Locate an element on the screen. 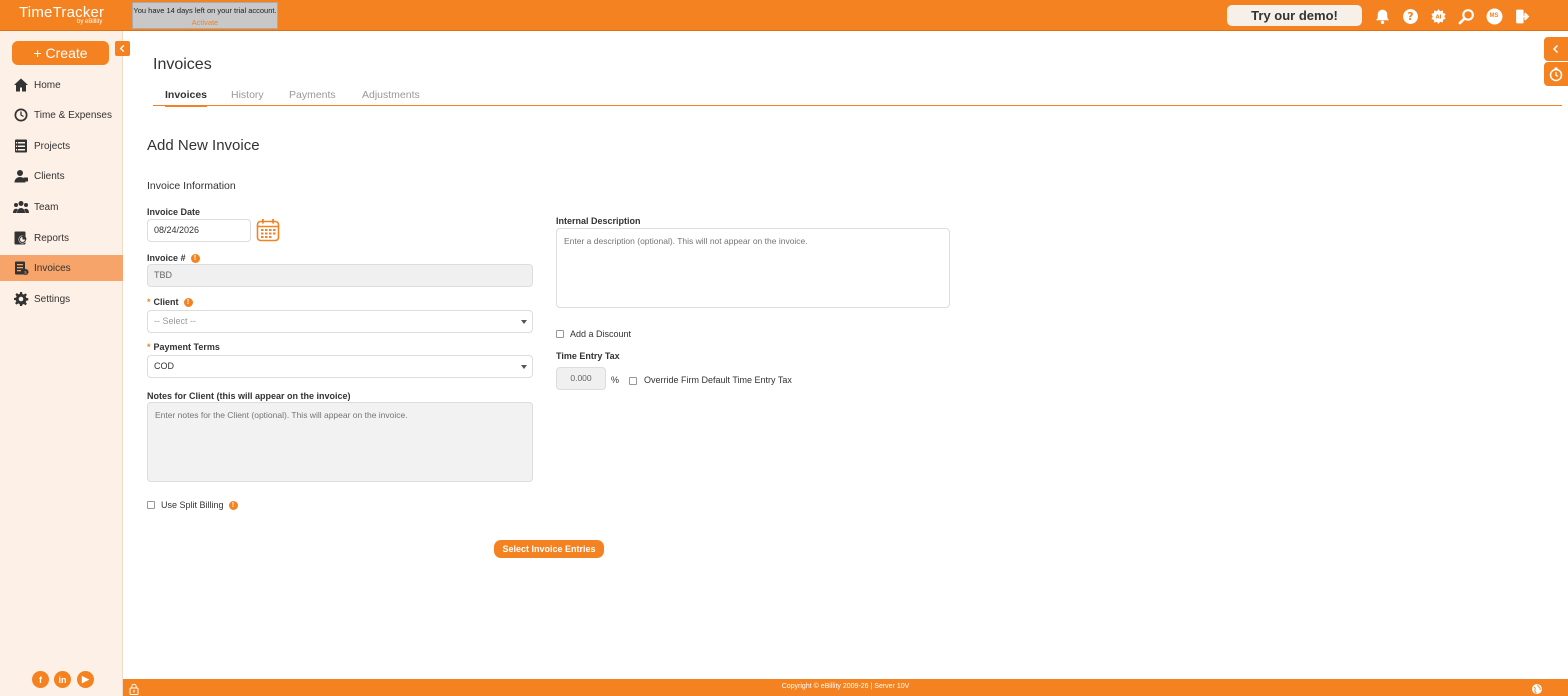 The width and height of the screenshot is (1568, 696). client-label: * Client! is located at coordinates (170, 302).